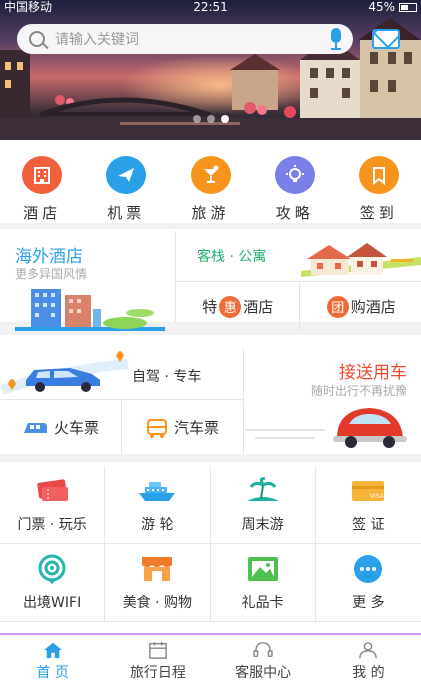  What do you see at coordinates (196, 428) in the screenshot?
I see `bus-ticket-label: 汽车票` at bounding box center [196, 428].